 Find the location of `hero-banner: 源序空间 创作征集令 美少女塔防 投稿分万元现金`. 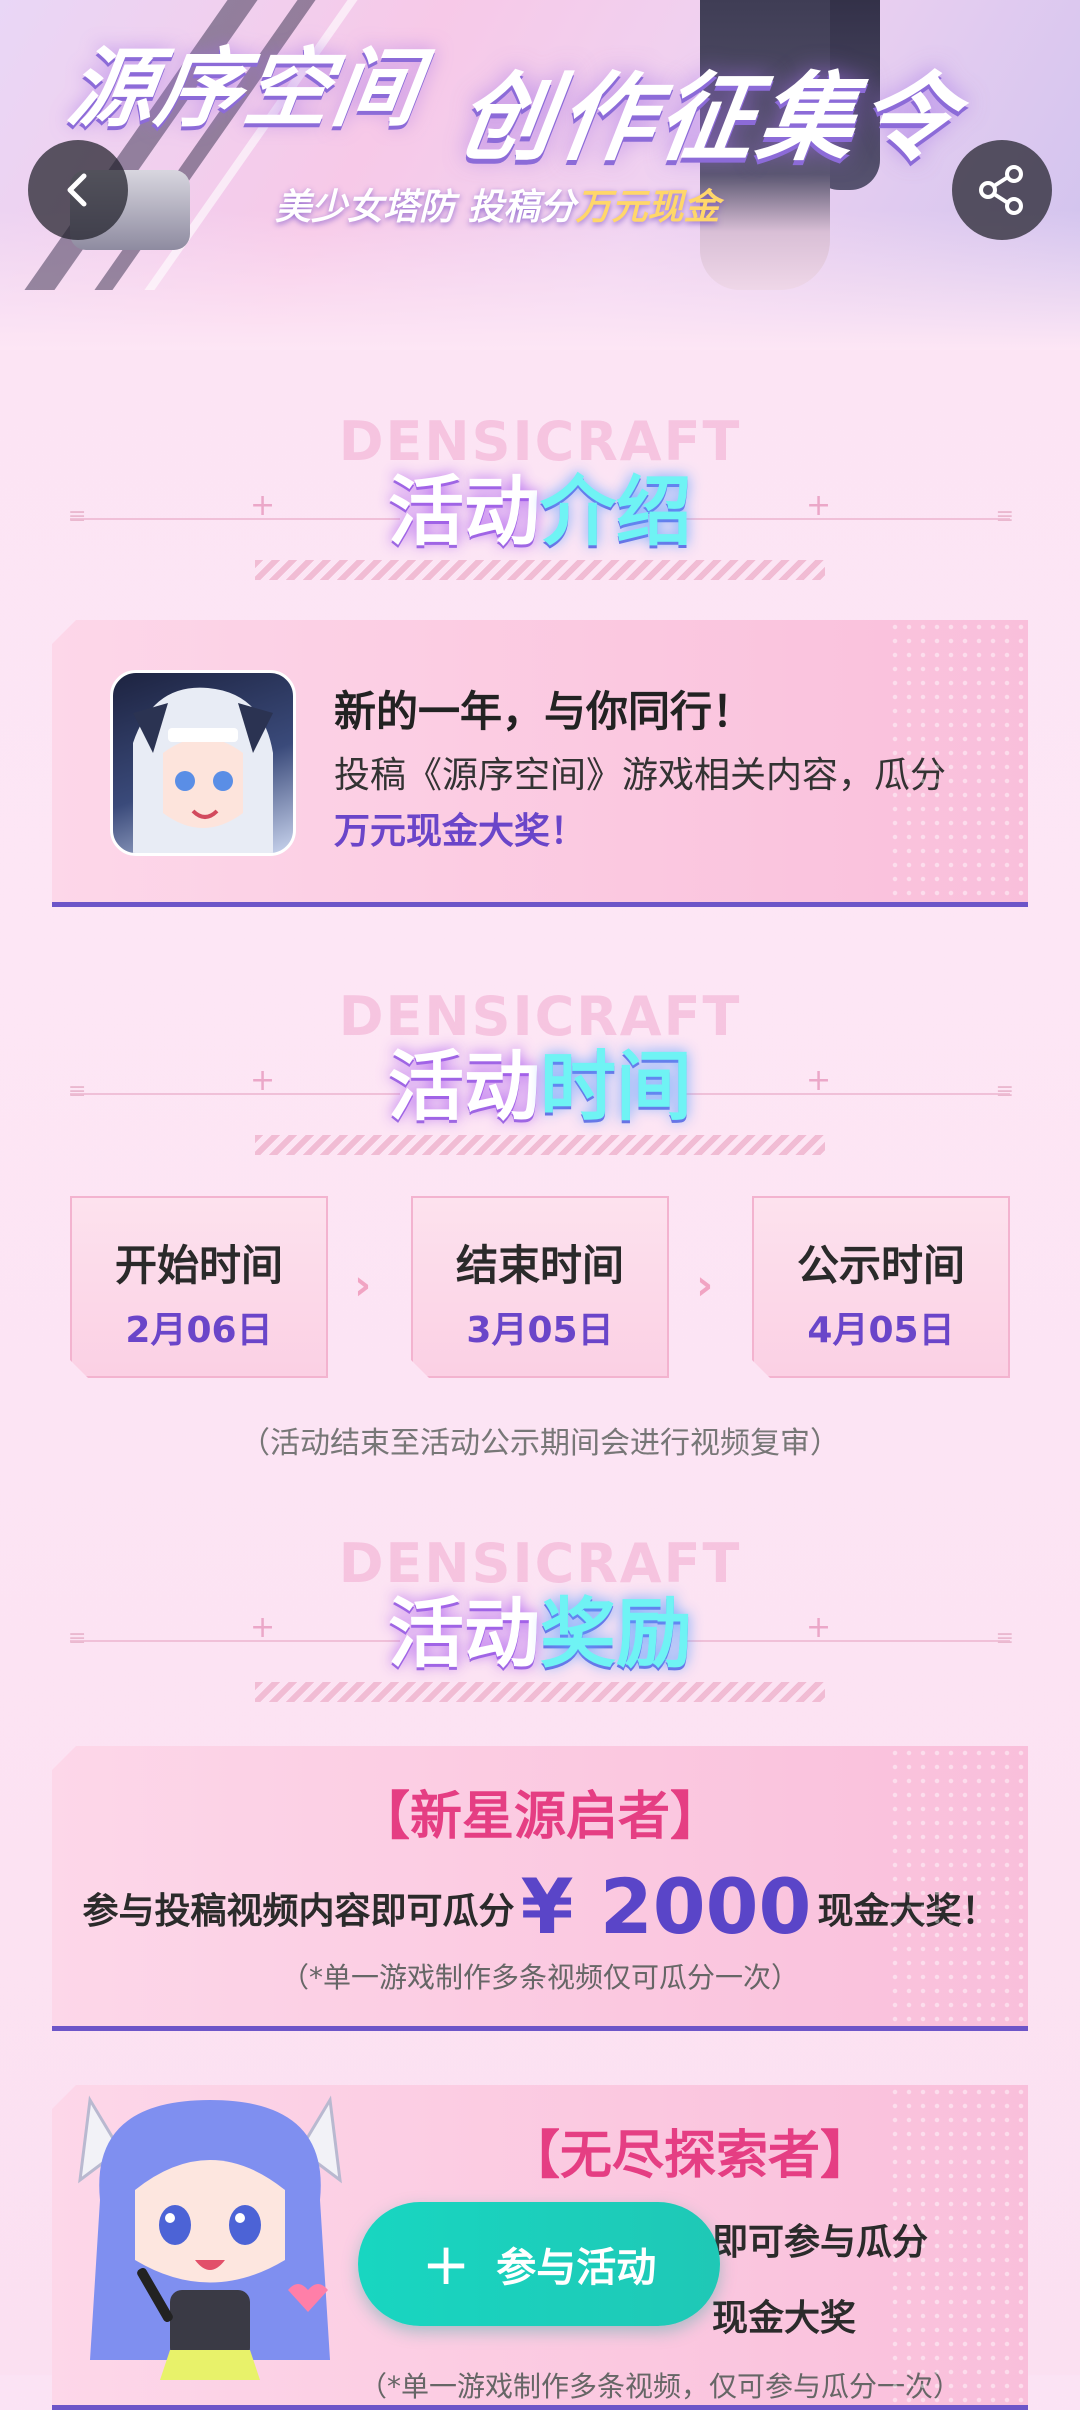

hero-banner: 源序空间 创作征集令 美少女塔防 投稿分万元现金 is located at coordinates (540, 175).